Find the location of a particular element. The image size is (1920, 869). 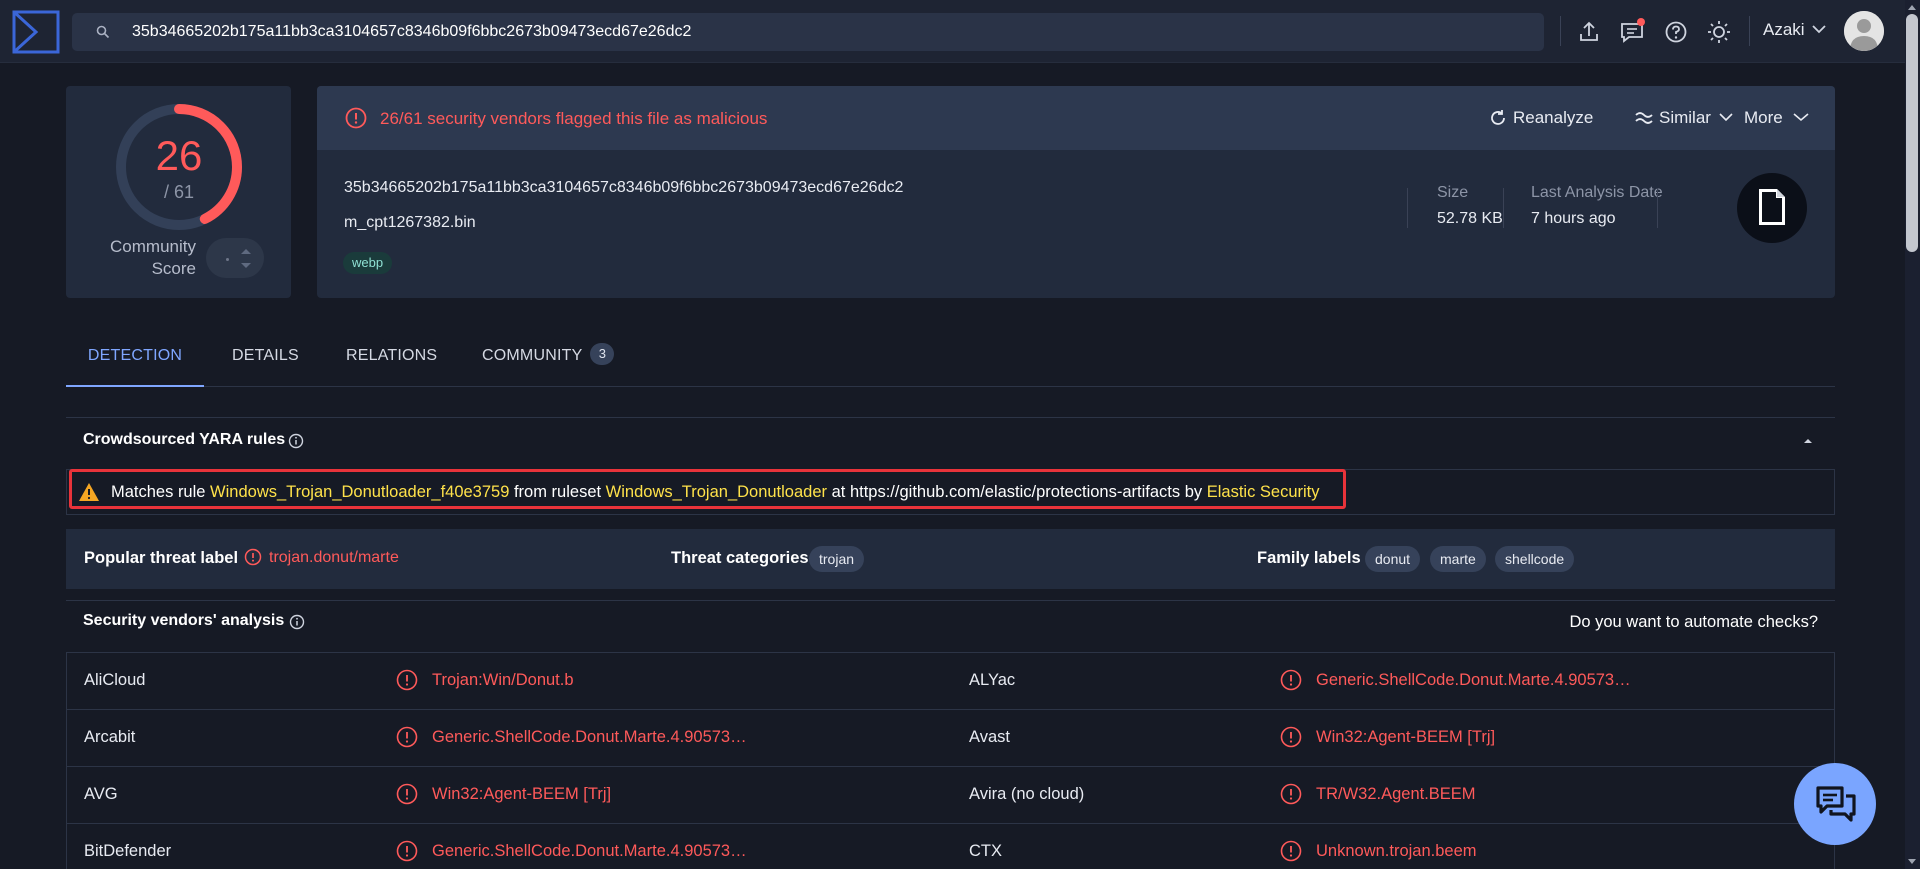

top-bar: Azaki is located at coordinates (952, 31).